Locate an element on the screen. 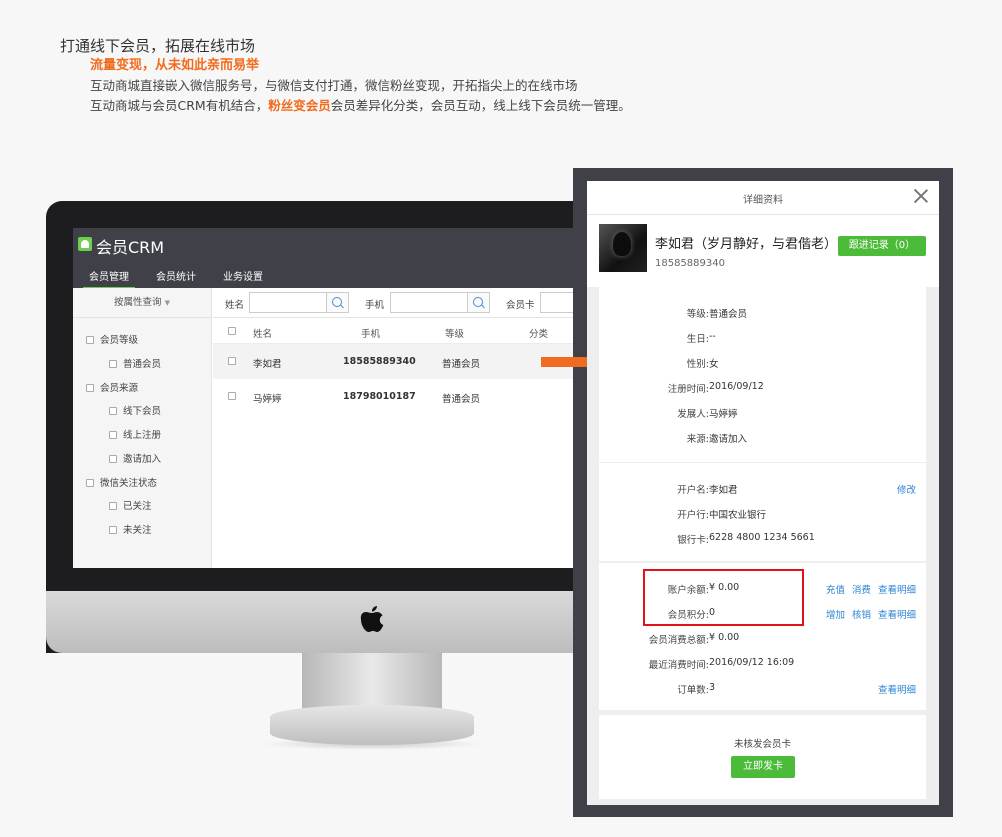 The height and width of the screenshot is (837, 1002). tree-label: 邀请加入 is located at coordinates (142, 459).